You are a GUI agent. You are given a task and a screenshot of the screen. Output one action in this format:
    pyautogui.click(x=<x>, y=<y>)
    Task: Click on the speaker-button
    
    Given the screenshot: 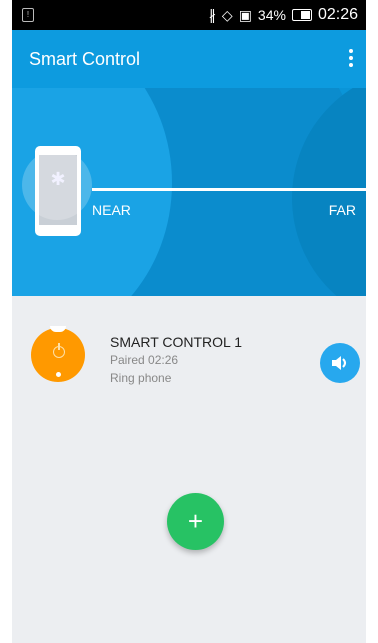 What is the action you would take?
    pyautogui.click(x=340, y=363)
    